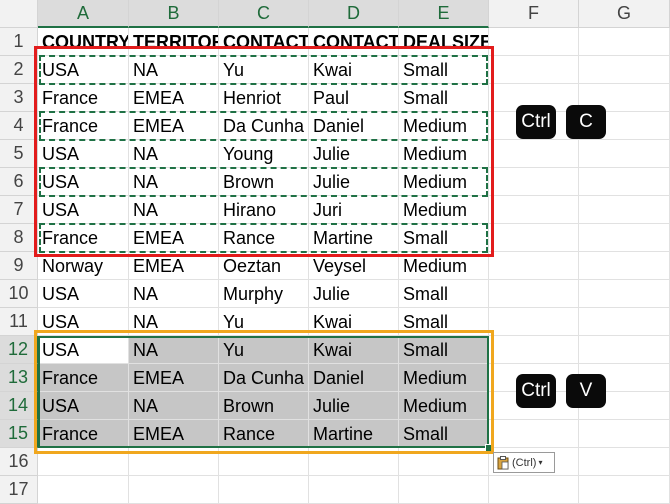 The image size is (670, 504). What do you see at coordinates (624, 322) in the screenshot?
I see `cell-g11` at bounding box center [624, 322].